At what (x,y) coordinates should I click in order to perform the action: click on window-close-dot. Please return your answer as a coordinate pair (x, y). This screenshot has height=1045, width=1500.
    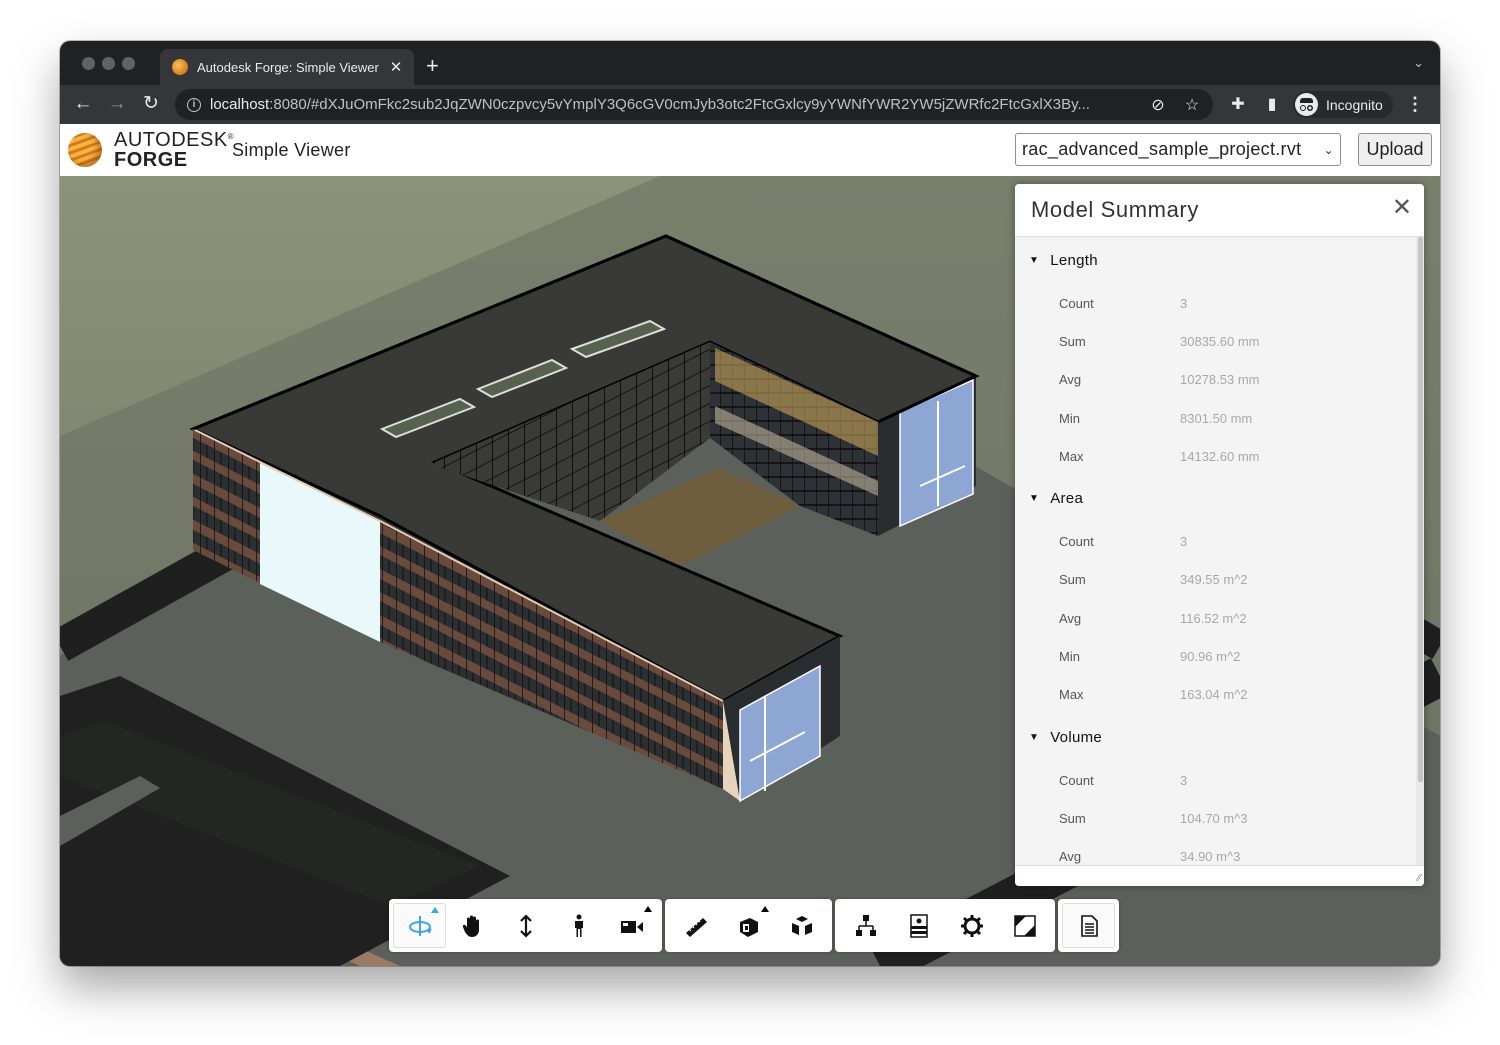
    Looking at the image, I should click on (88, 63).